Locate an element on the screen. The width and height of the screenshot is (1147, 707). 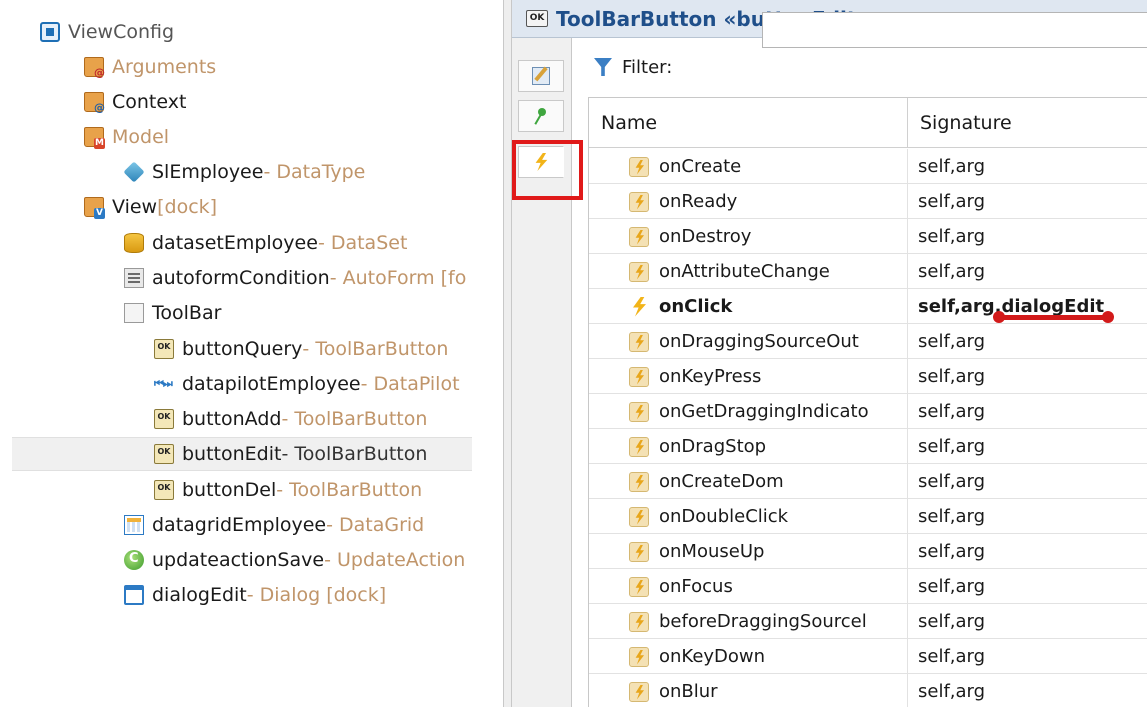
tree-node-toolbar: ToolBar is located at coordinates (172, 313).